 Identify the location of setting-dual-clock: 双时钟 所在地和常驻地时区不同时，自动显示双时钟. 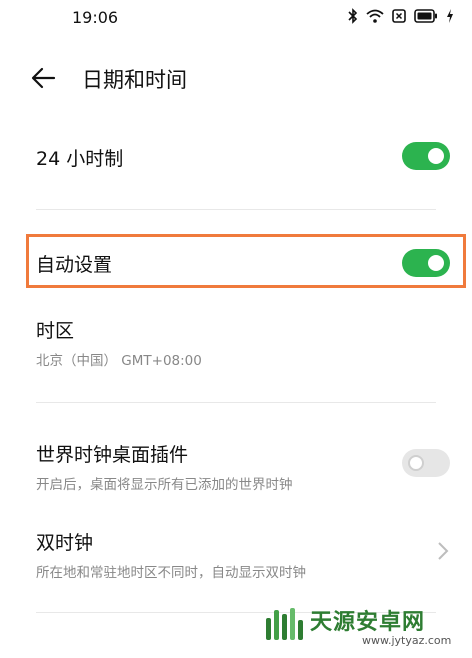
(236, 557).